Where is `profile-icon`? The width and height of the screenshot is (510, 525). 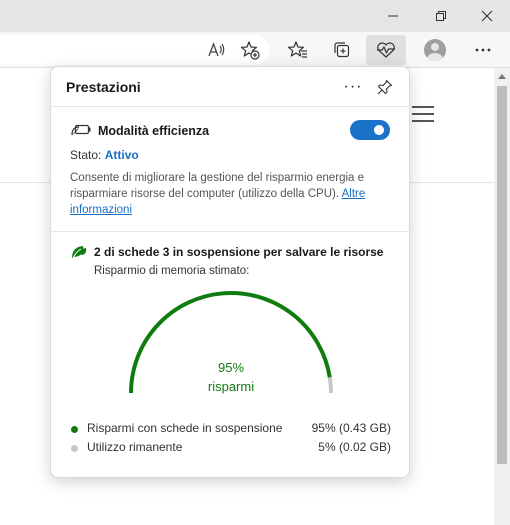
profile-icon is located at coordinates (435, 50).